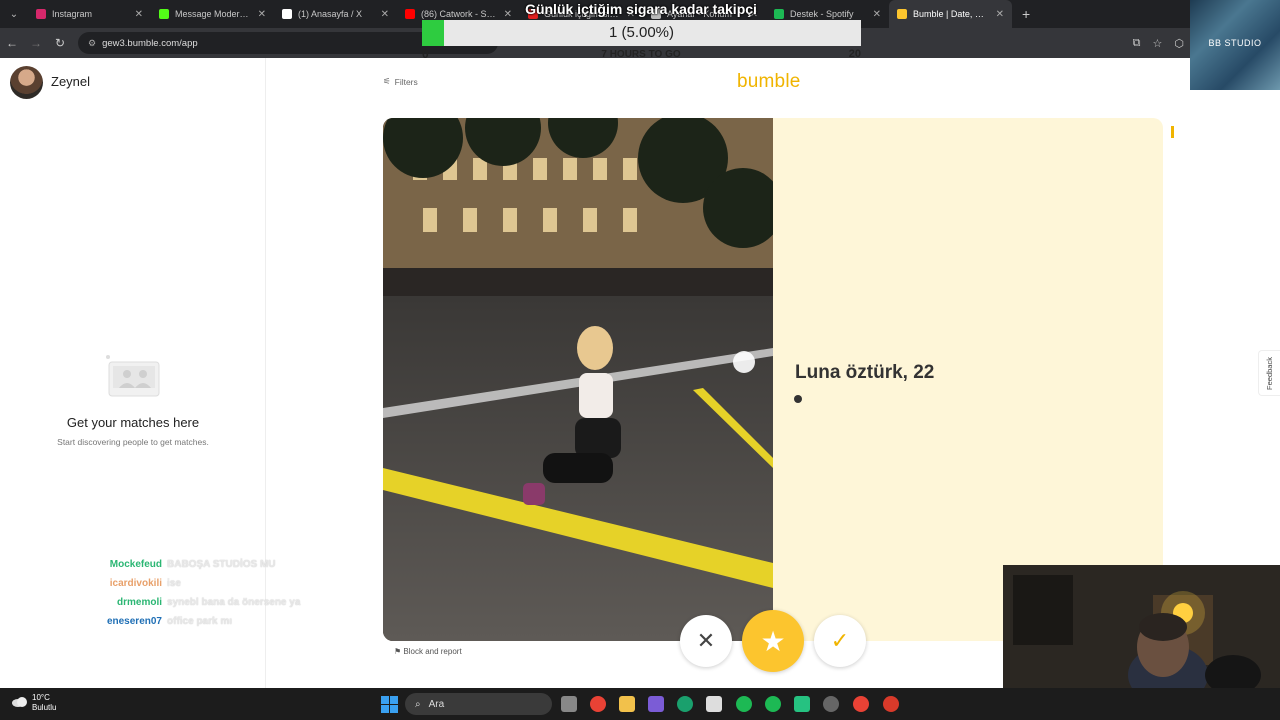  I want to click on chat-text: synebl bana da önersene ya, so click(234, 602).